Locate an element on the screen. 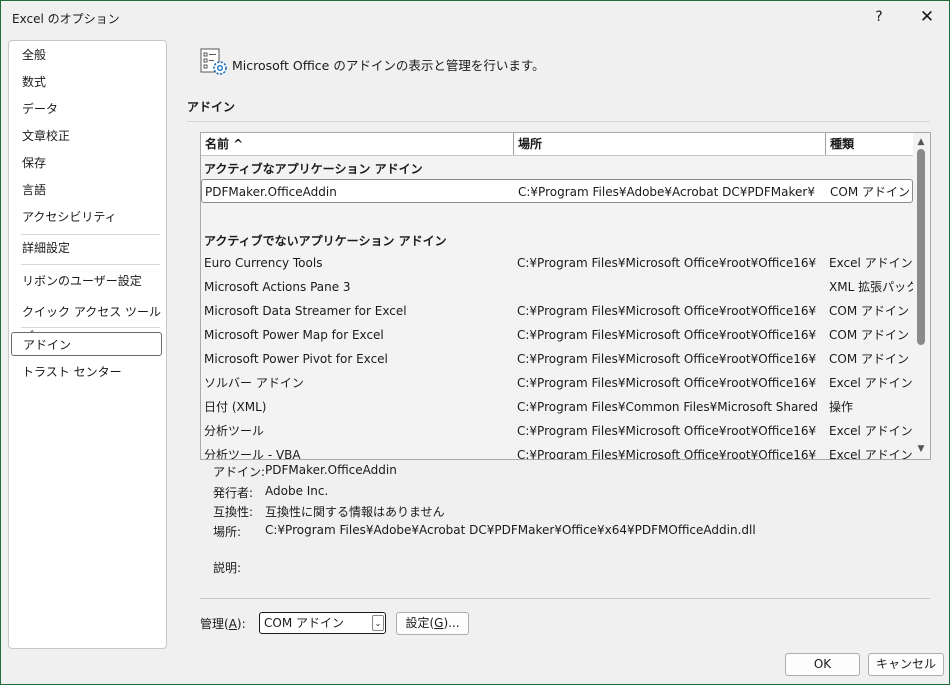 The image size is (950, 685). detail-compat-label: 互換性: is located at coordinates (233, 512).